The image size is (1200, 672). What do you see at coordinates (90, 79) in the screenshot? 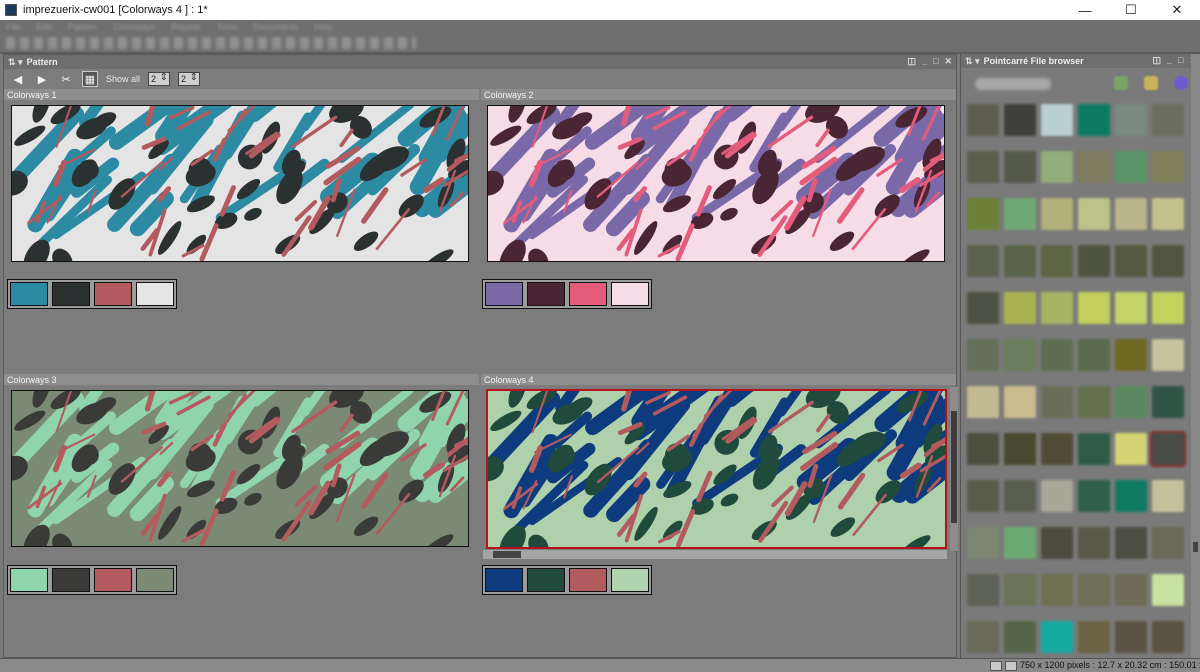
I see `grid-view-icon: ▦` at bounding box center [90, 79].